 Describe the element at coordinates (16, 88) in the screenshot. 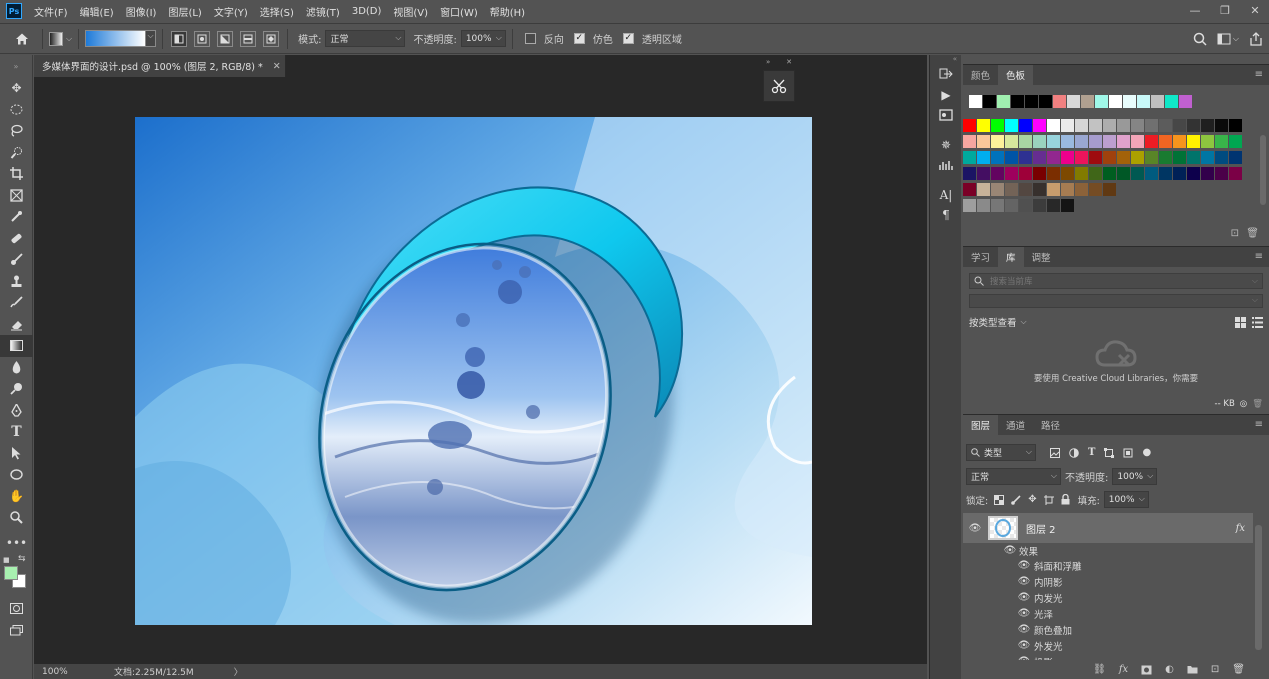

I see `move-tool-icon: ✥` at that location.